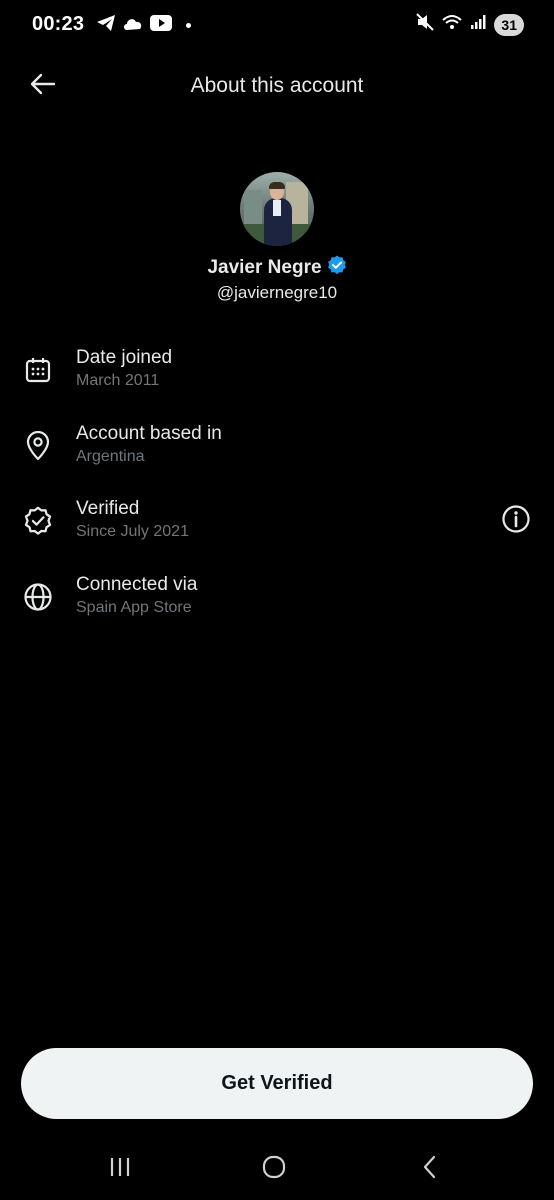 The height and width of the screenshot is (1200, 554). I want to click on calendar-icon, so click(38, 370).